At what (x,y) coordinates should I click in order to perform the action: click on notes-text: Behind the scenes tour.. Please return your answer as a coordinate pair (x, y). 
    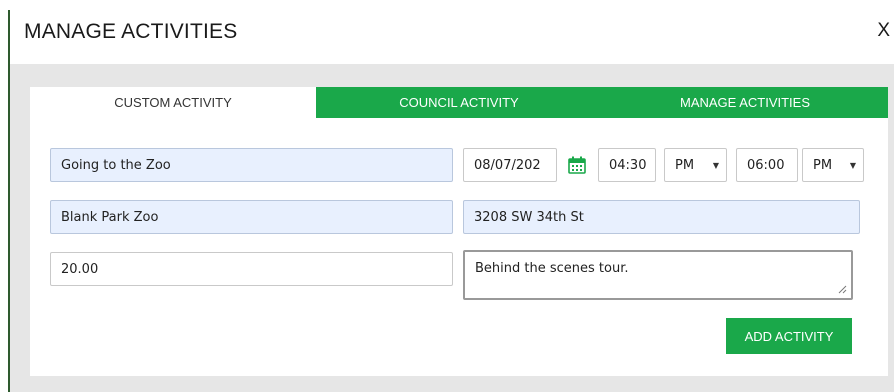
    Looking at the image, I should click on (552, 268).